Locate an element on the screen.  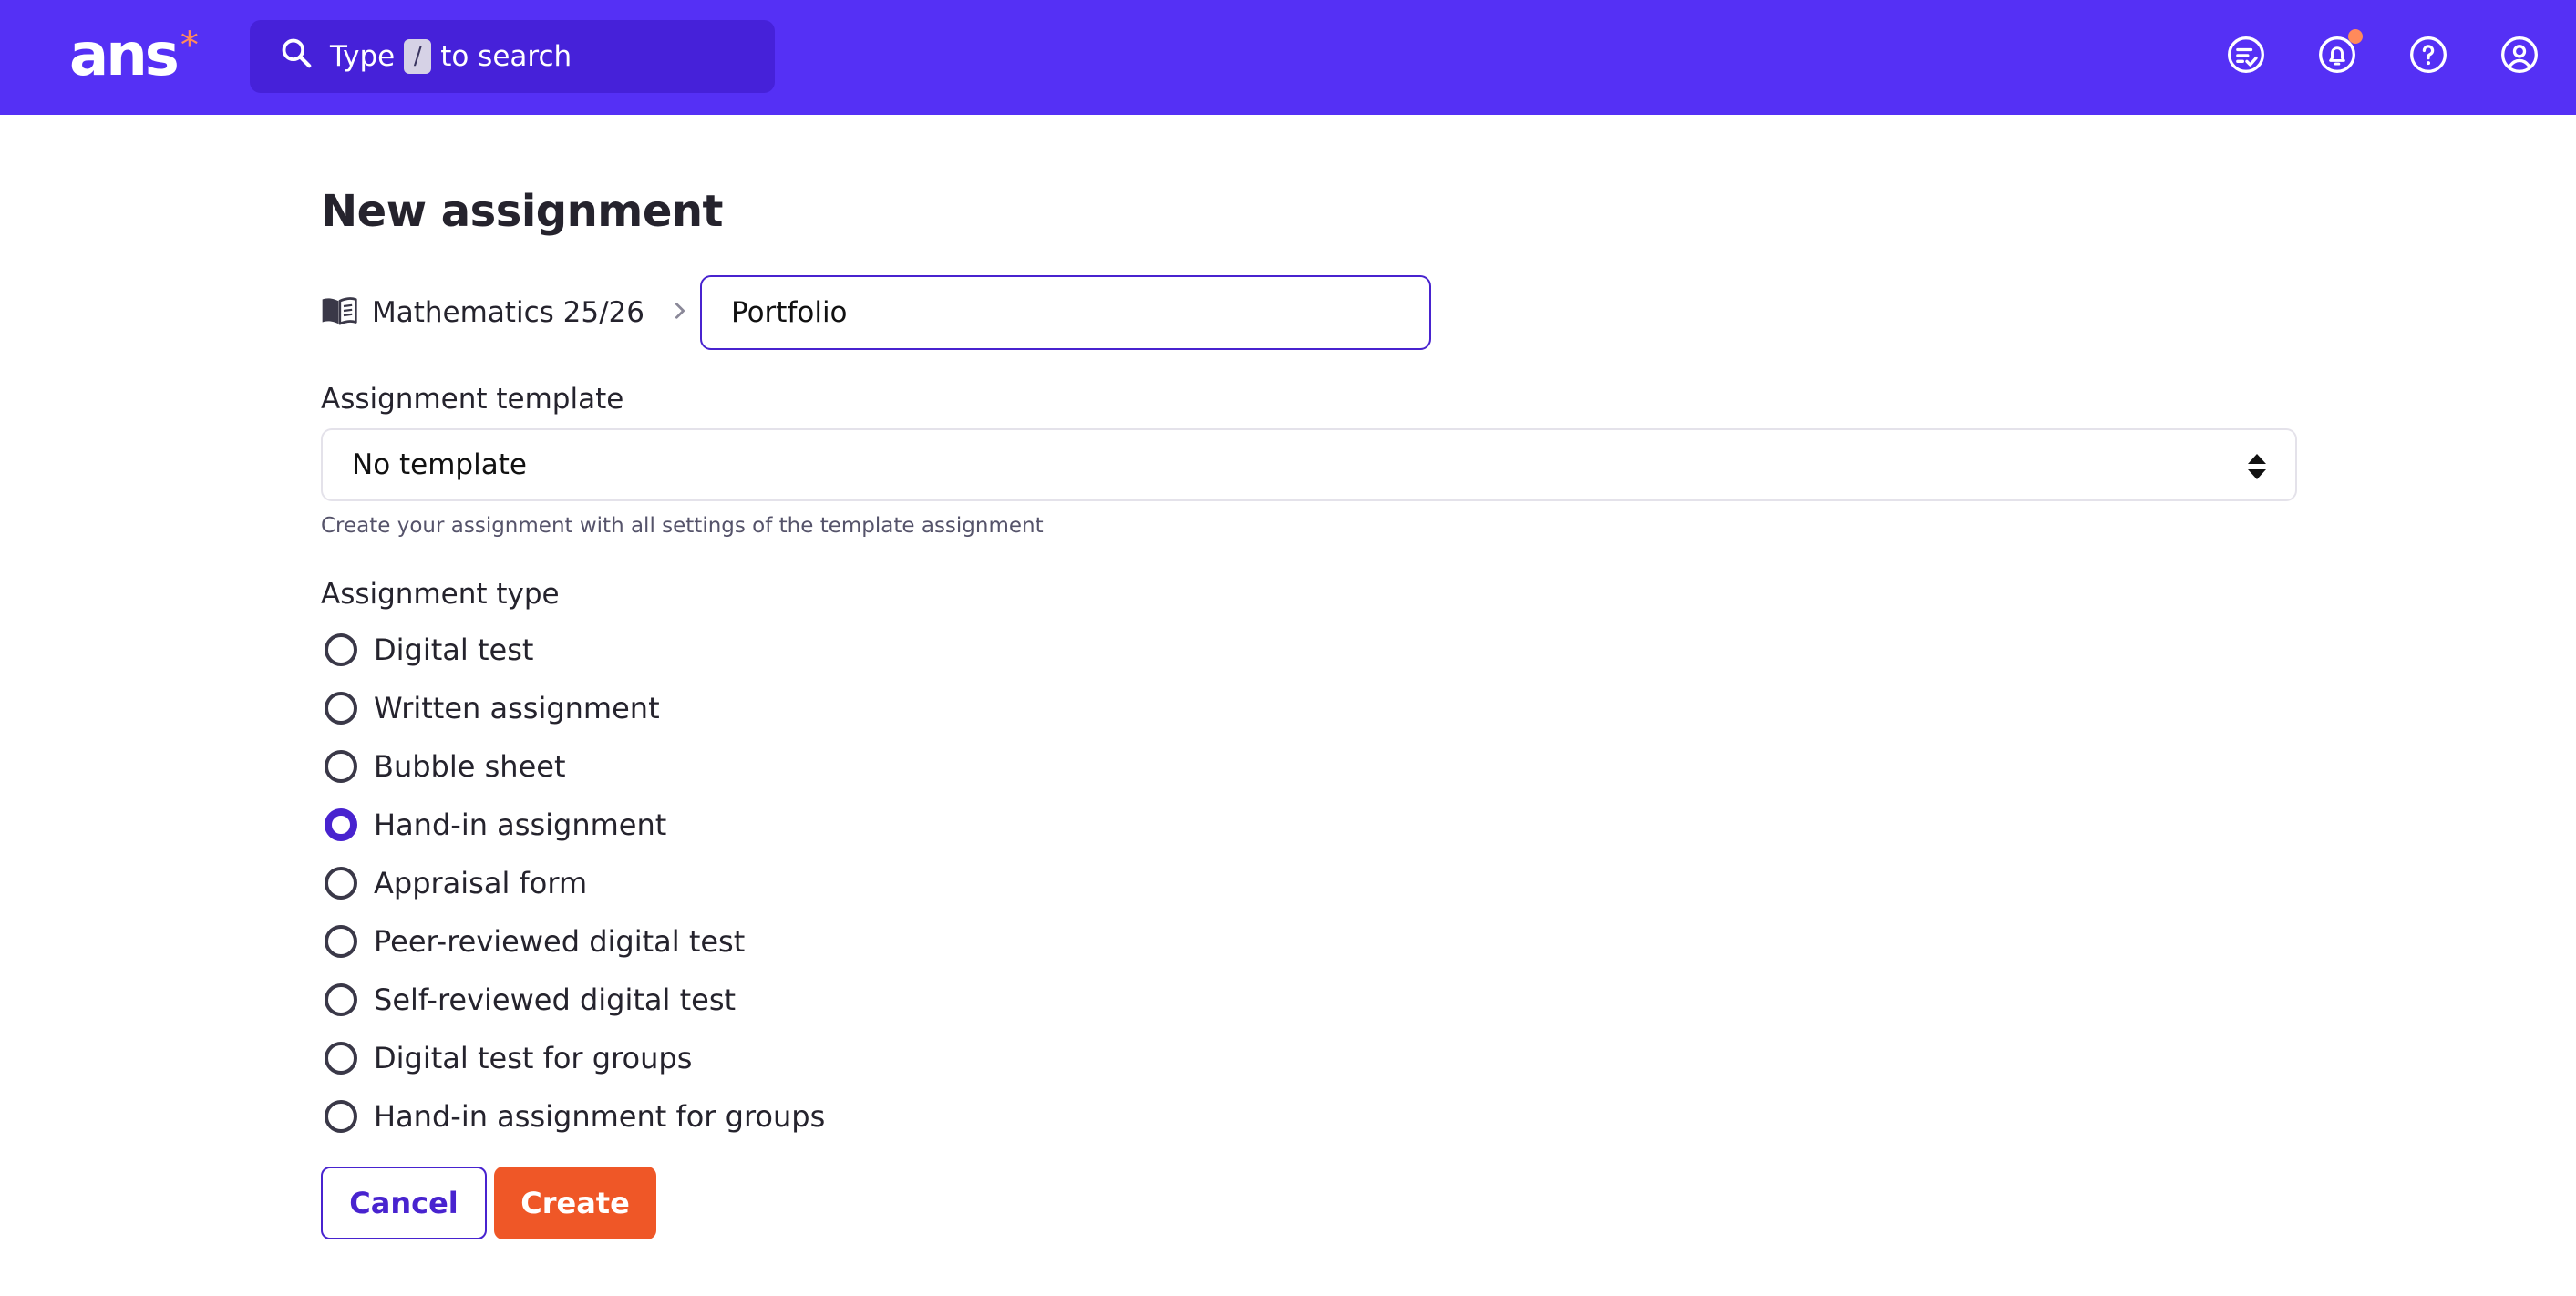
radio-option-digital-test-for-groups: Digital test for groups is located at coordinates (575, 1058).